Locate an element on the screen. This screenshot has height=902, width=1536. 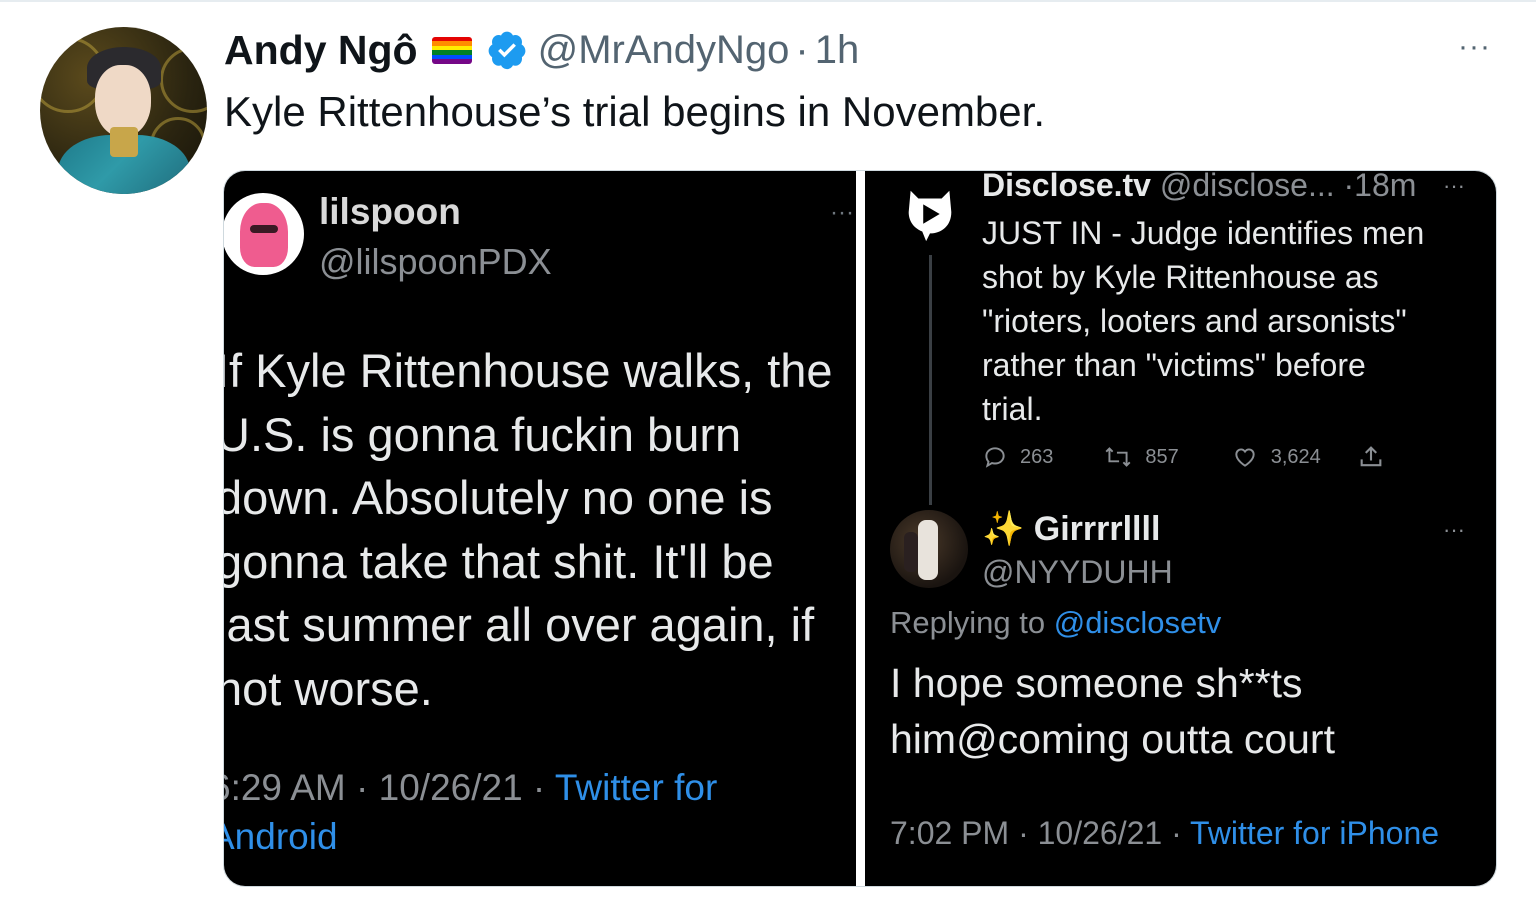
quoted-author-line: Disclose.tv @disclose... ·18m is located at coordinates (1199, 187).